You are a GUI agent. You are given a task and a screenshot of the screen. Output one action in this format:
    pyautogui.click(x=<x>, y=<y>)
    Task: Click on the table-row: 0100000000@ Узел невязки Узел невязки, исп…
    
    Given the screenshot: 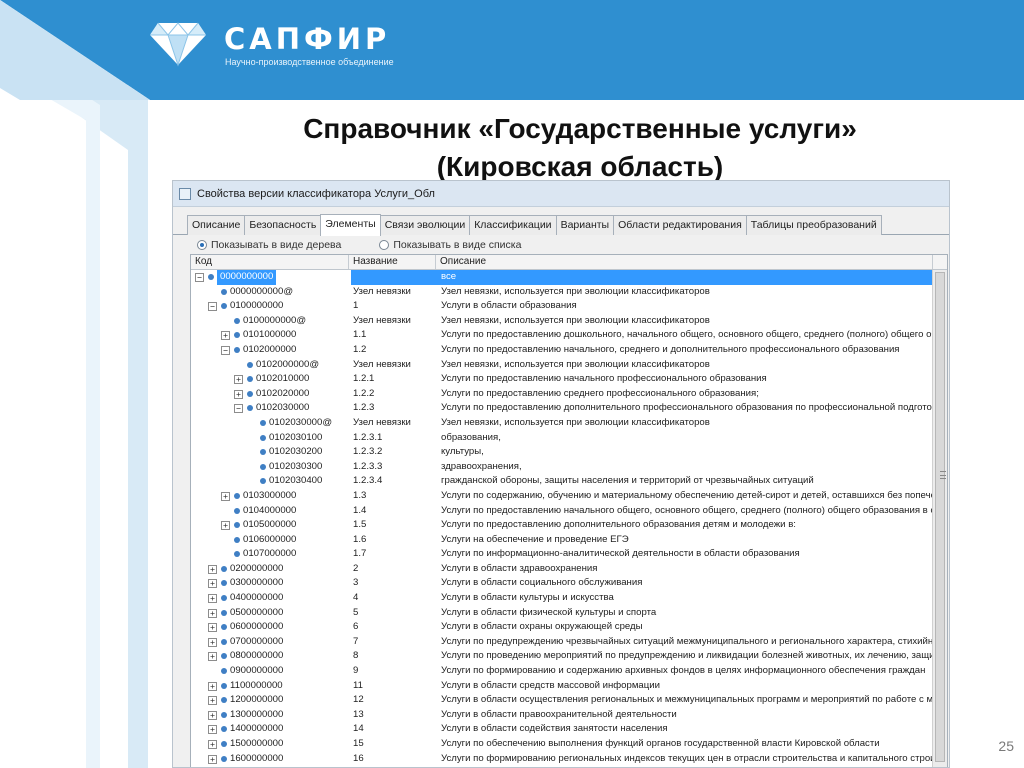 What is the action you would take?
    pyautogui.click(x=562, y=321)
    